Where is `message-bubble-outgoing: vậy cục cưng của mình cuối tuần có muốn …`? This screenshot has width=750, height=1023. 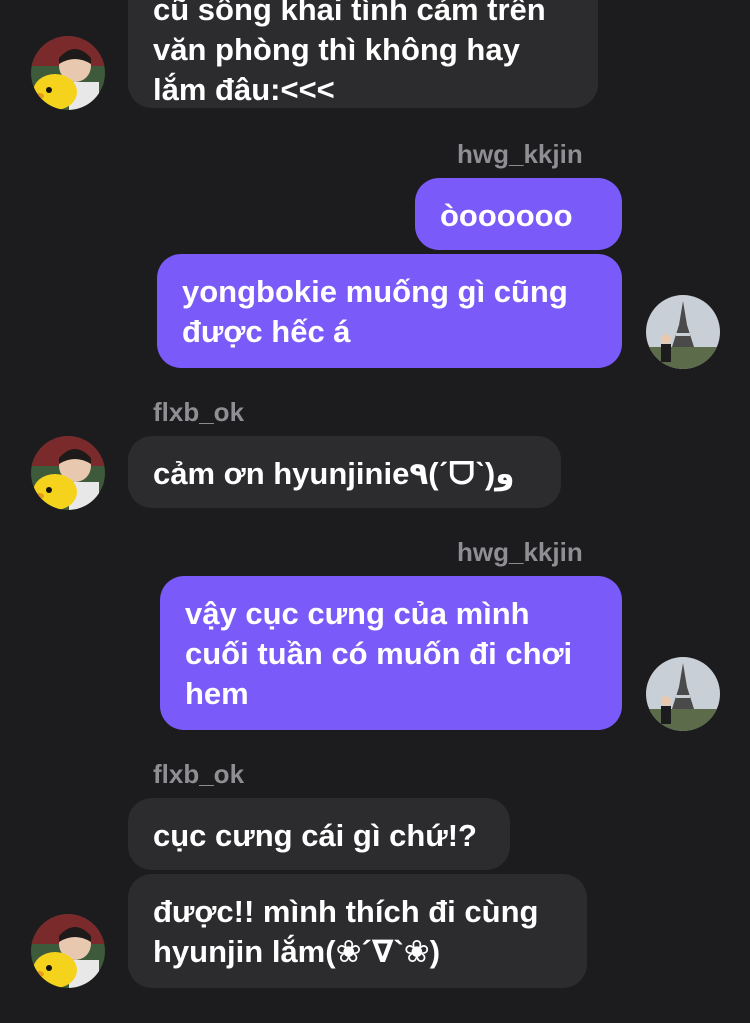
message-bubble-outgoing: vậy cục cưng của mình cuối tuần có muốn … is located at coordinates (391, 653).